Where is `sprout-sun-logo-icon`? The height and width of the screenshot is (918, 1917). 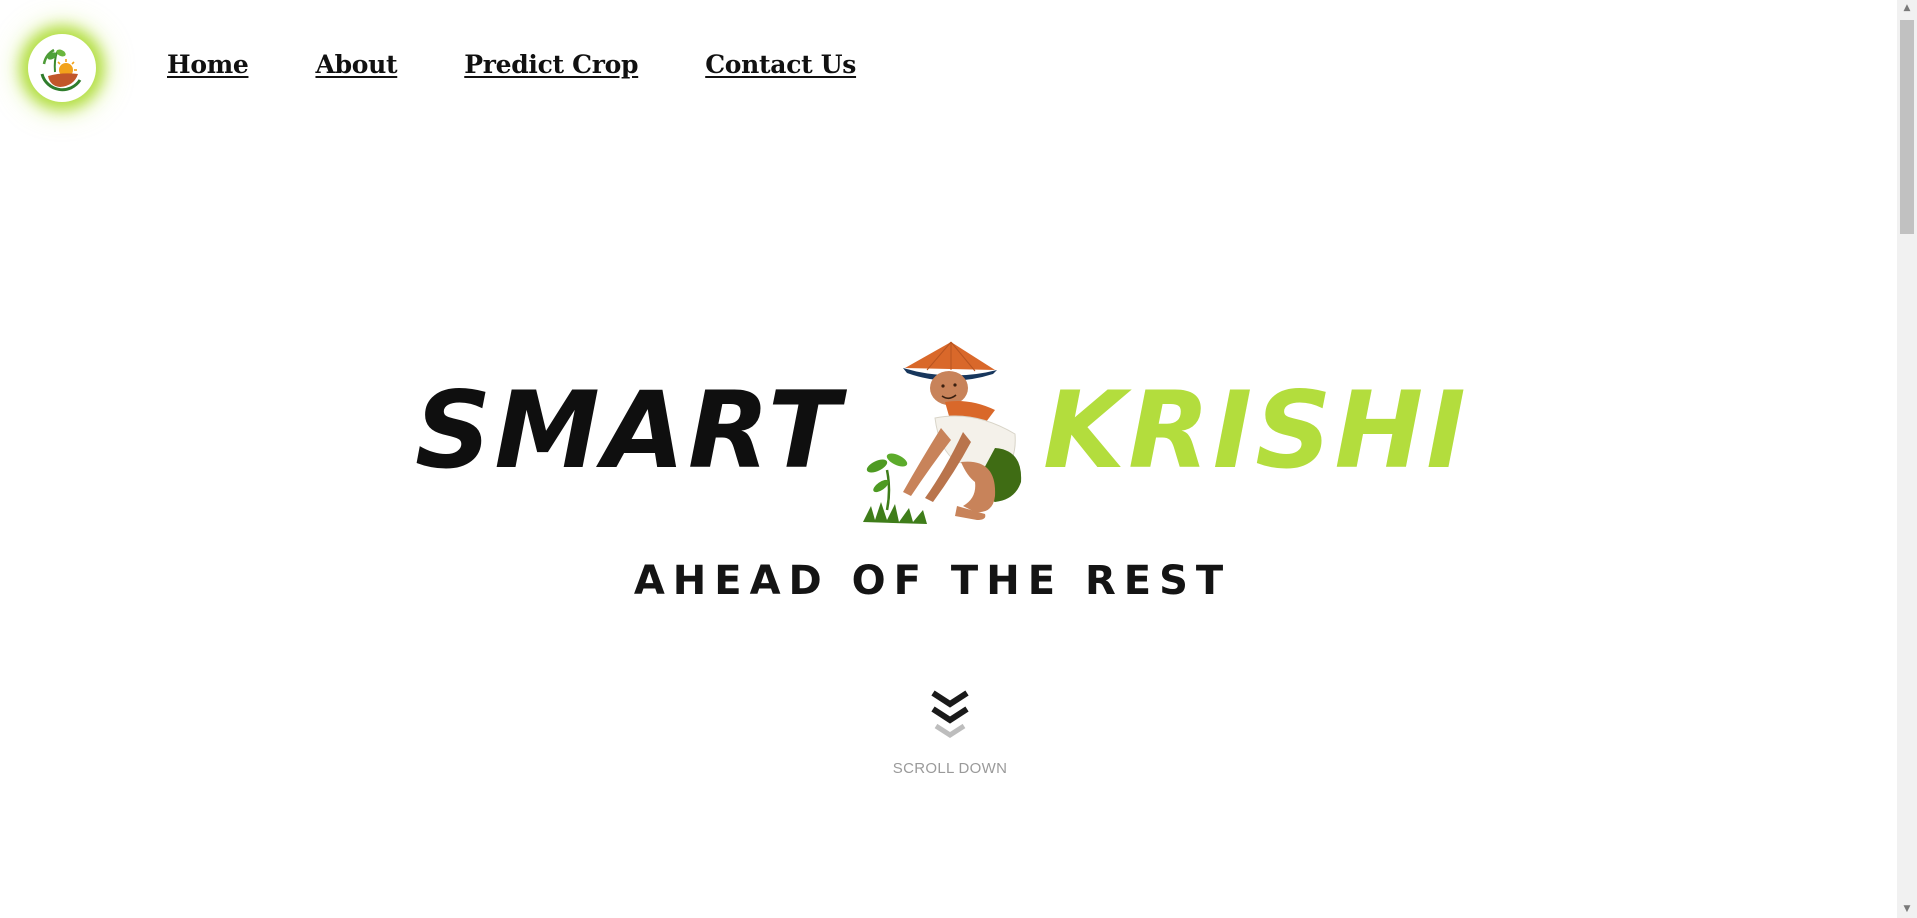 sprout-sun-logo-icon is located at coordinates (62, 68).